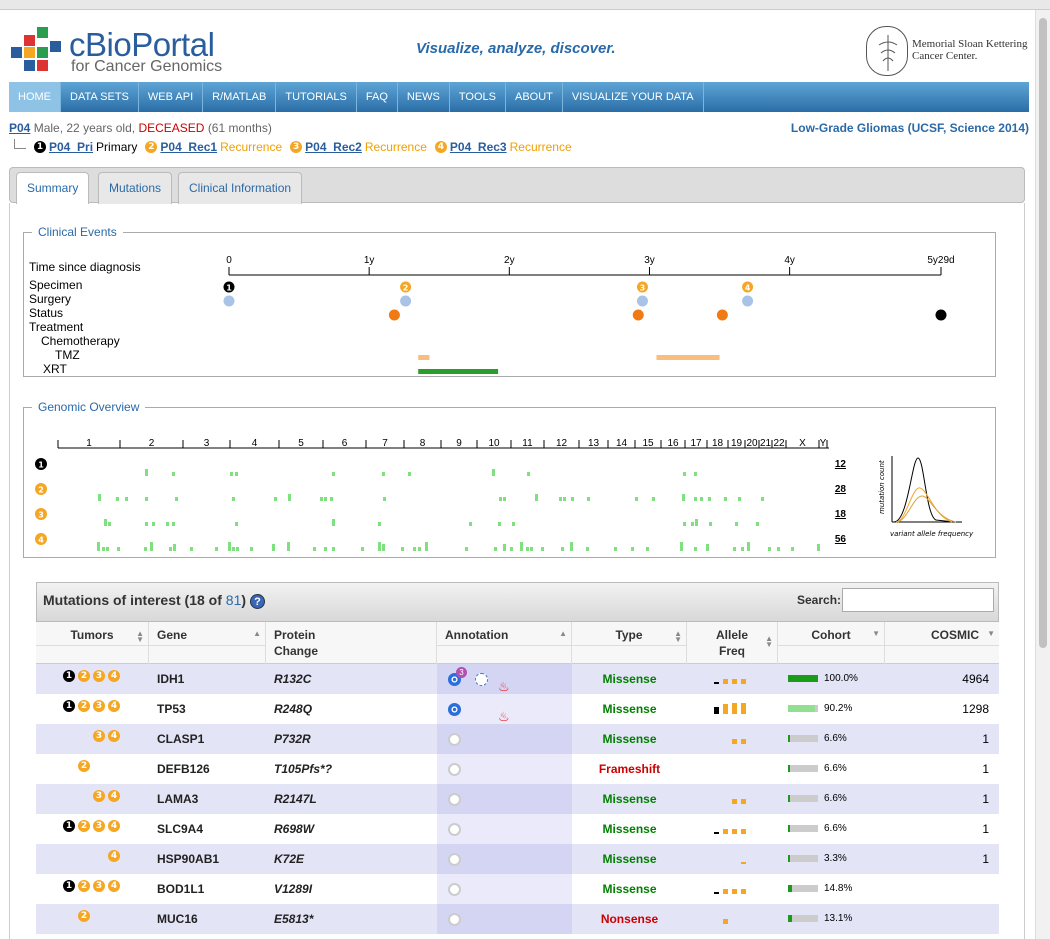 The image size is (1050, 939). Describe the element at coordinates (517, 679) in the screenshot. I see `table-row: 1 2 3 4 IDH1 R132C 3 ♨ Missense 100.0% 4964` at that location.